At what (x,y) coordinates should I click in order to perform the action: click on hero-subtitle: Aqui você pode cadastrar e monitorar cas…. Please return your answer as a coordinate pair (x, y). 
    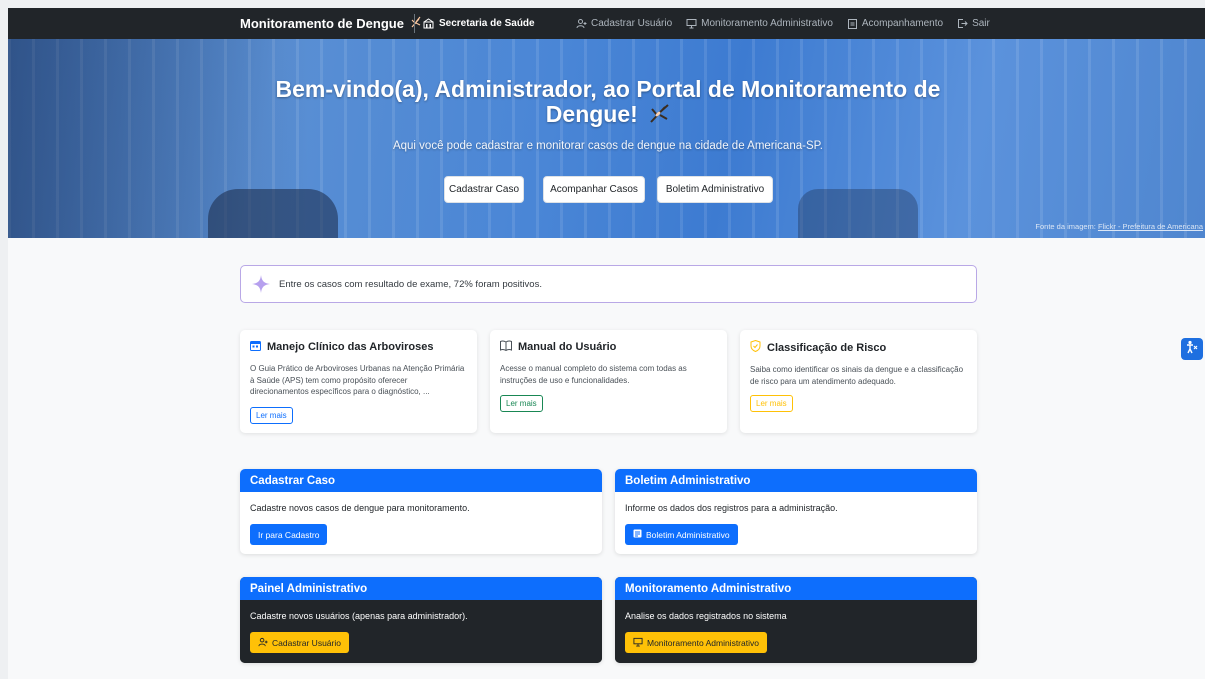
    Looking at the image, I should click on (608, 146).